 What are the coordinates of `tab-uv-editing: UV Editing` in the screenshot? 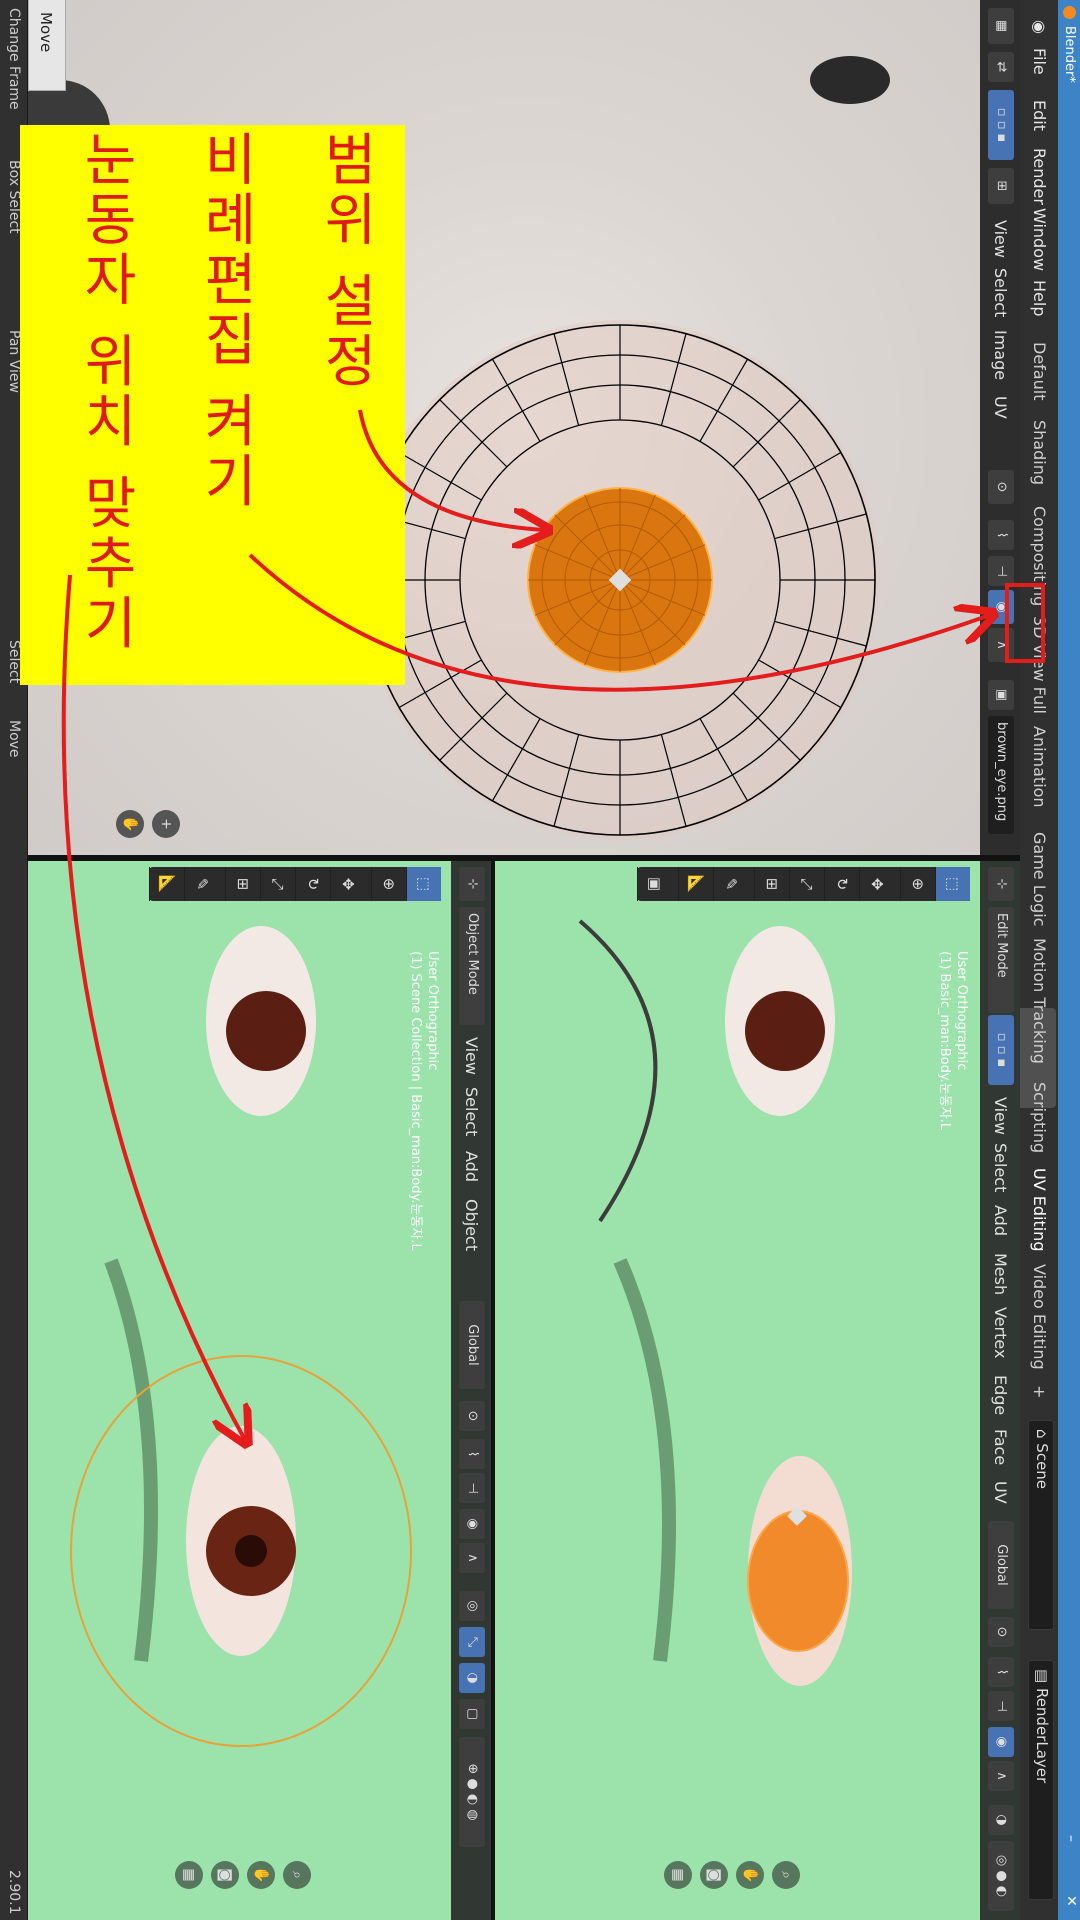 It's located at (1039, 1209).